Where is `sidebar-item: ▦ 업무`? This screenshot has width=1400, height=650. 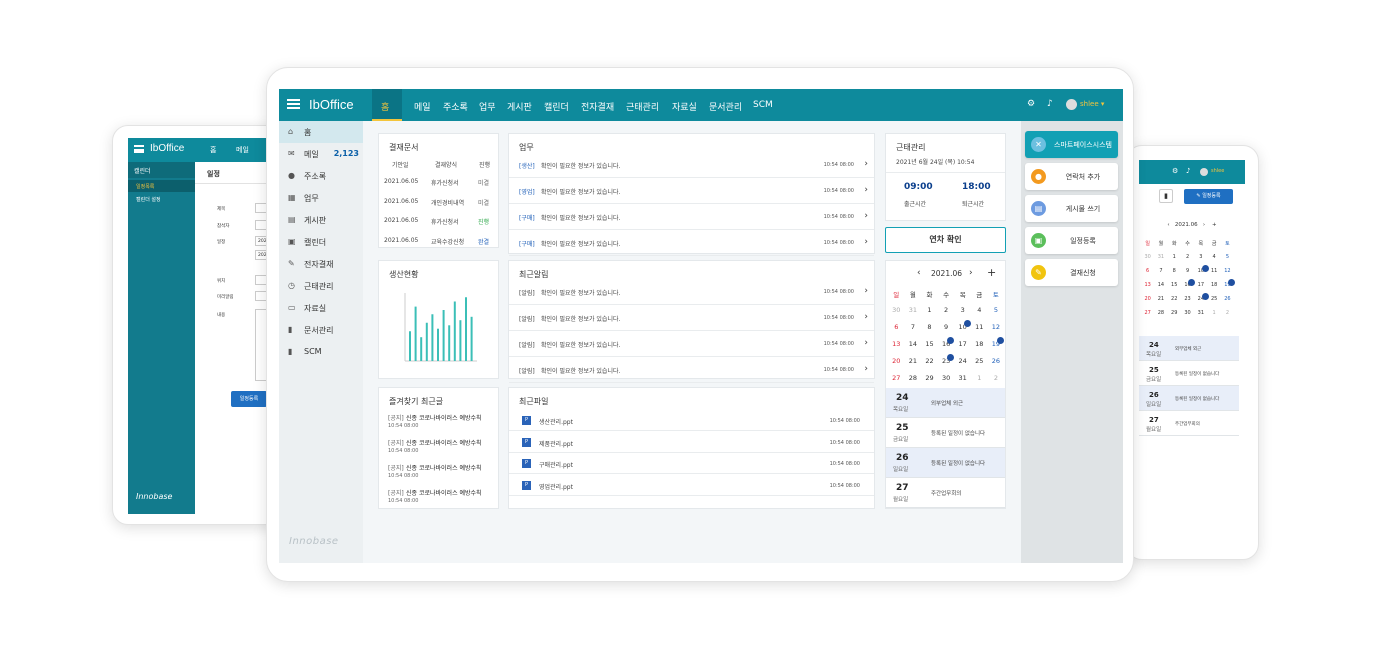
sidebar-item: ▦ 업무 is located at coordinates (321, 198).